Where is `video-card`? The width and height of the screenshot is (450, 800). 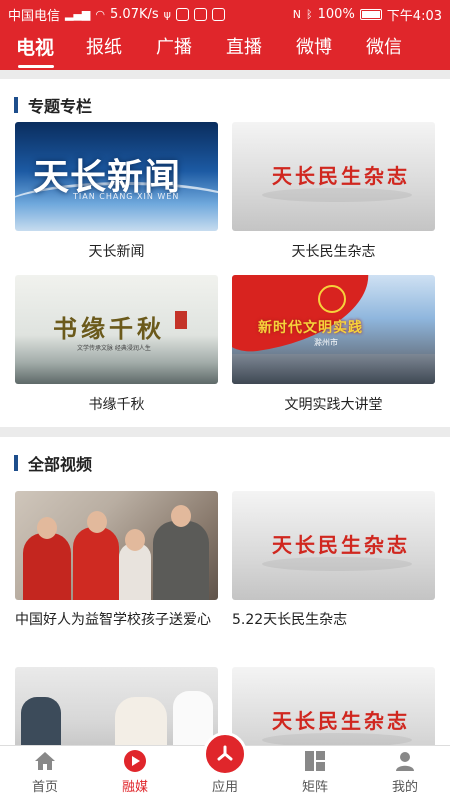 video-card is located at coordinates (116, 706).